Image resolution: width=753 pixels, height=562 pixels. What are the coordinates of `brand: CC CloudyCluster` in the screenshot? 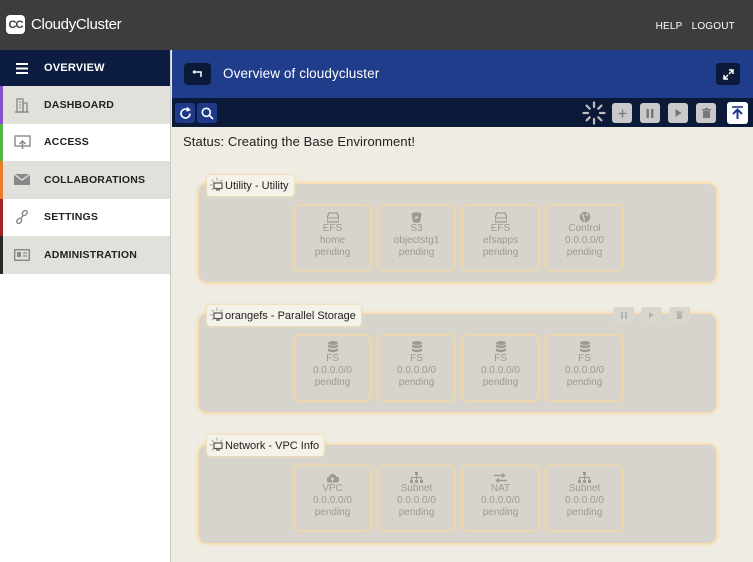 It's located at (64, 24).